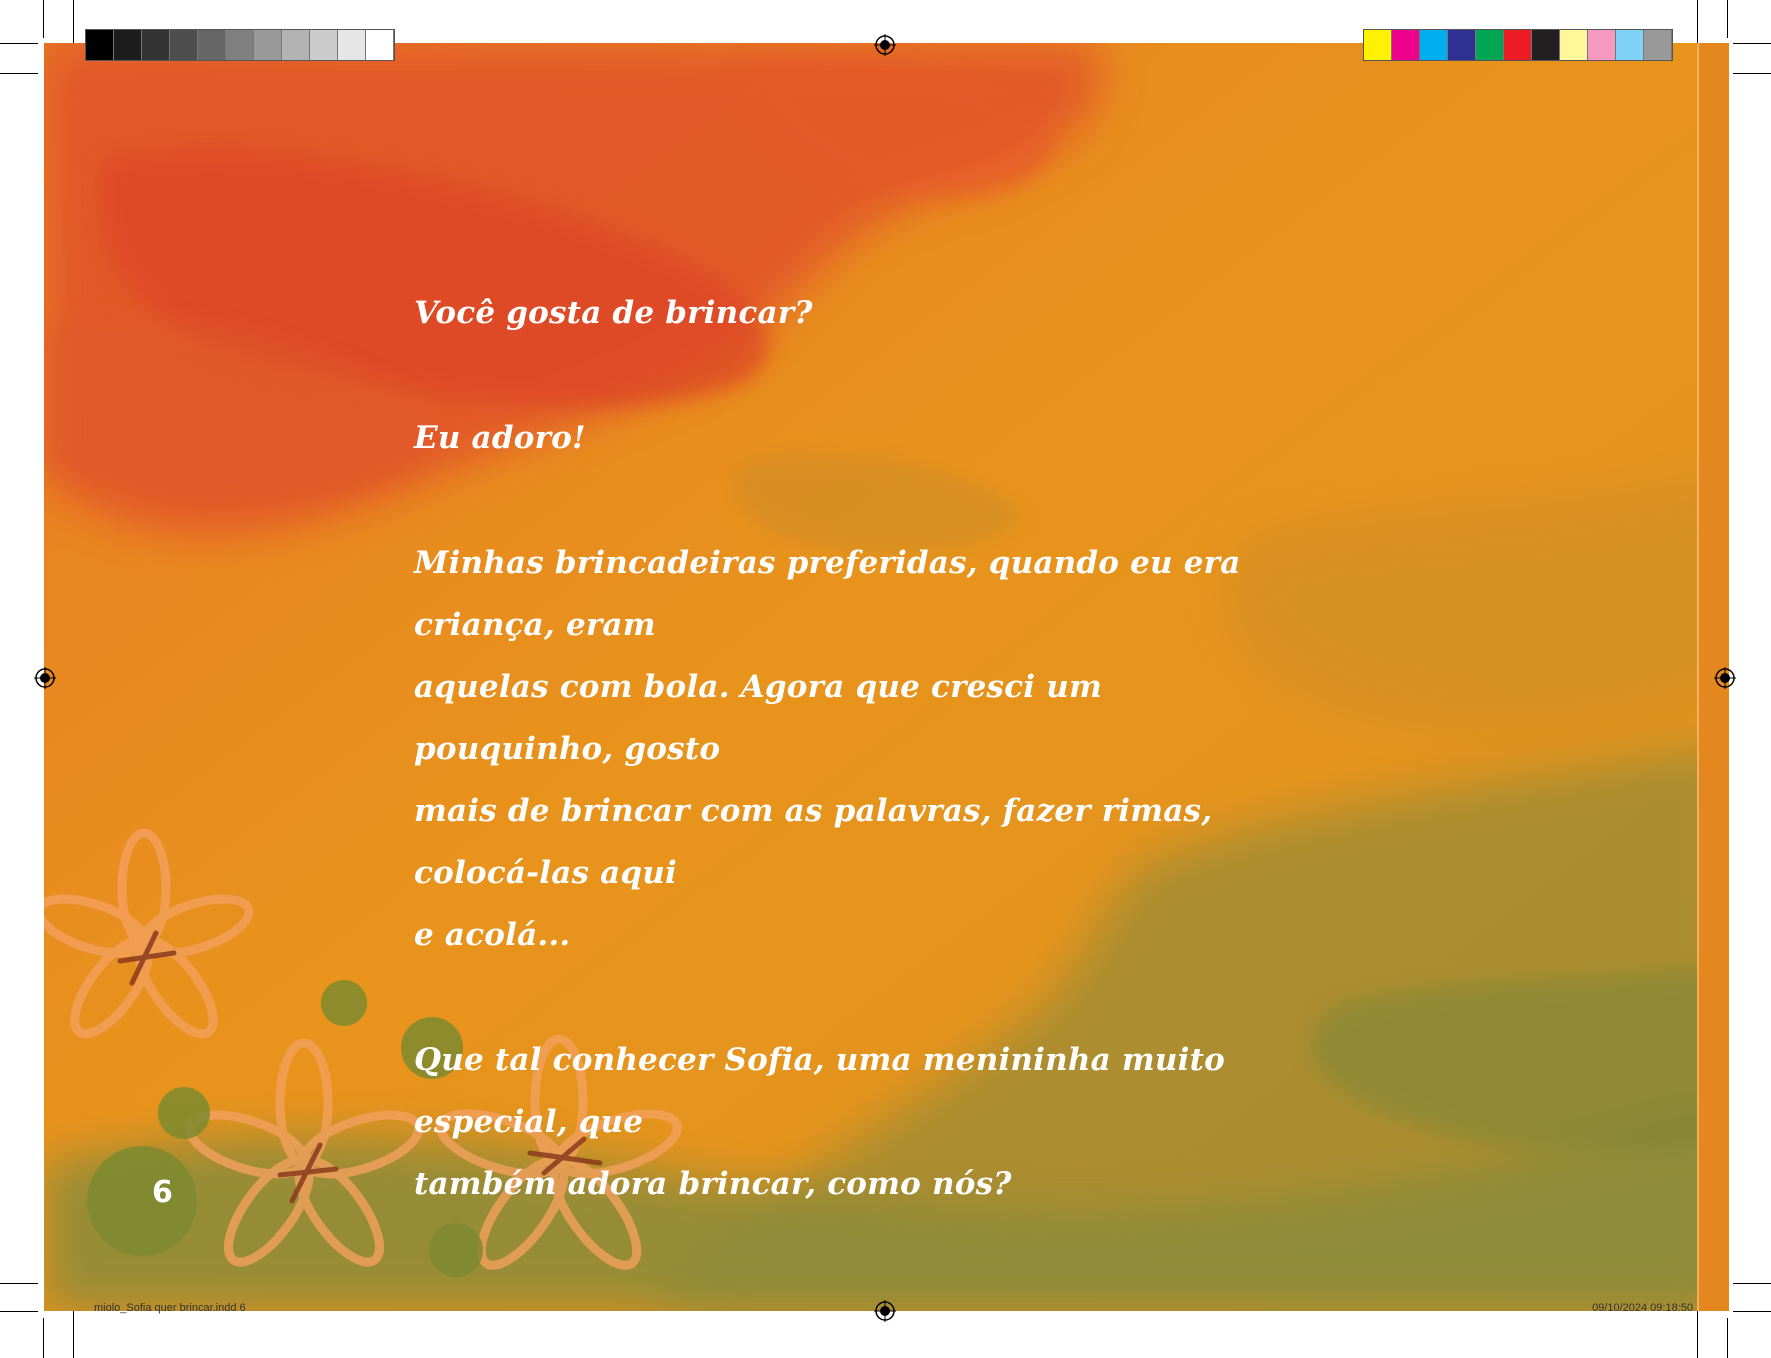 Image resolution: width=1771 pixels, height=1358 pixels. Describe the element at coordinates (854, 313) in the screenshot. I see `paragraph-question: Você gosta de brincar?` at that location.